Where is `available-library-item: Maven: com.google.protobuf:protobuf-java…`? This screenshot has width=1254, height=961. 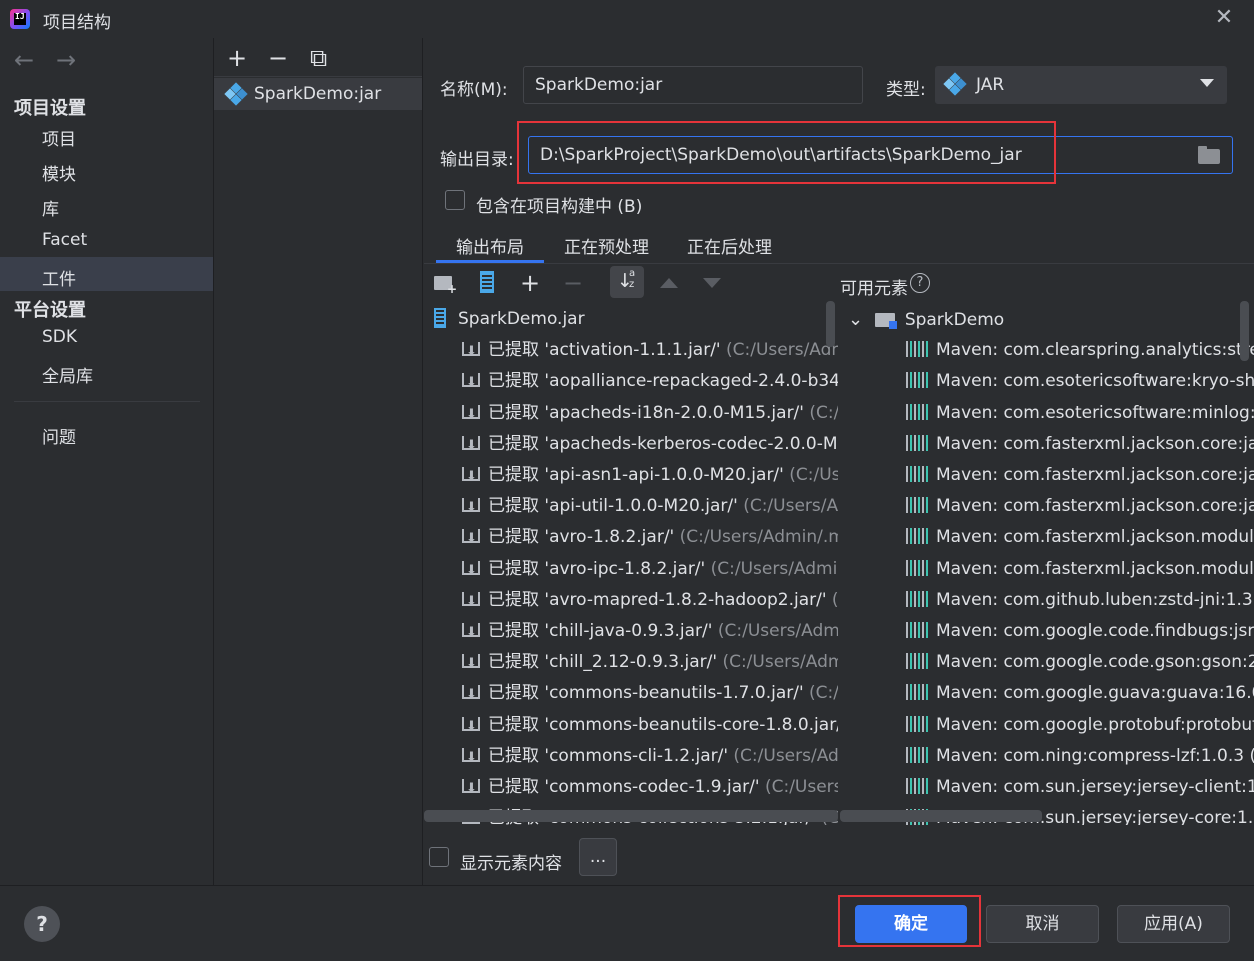
available-library-item: Maven: com.google.protobuf:protobuf-java… is located at coordinates (1080, 725).